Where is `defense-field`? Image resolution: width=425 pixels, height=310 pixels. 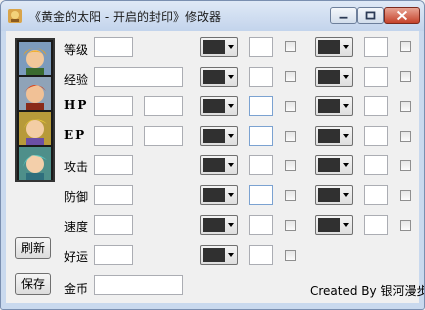
defense-field is located at coordinates (113, 195).